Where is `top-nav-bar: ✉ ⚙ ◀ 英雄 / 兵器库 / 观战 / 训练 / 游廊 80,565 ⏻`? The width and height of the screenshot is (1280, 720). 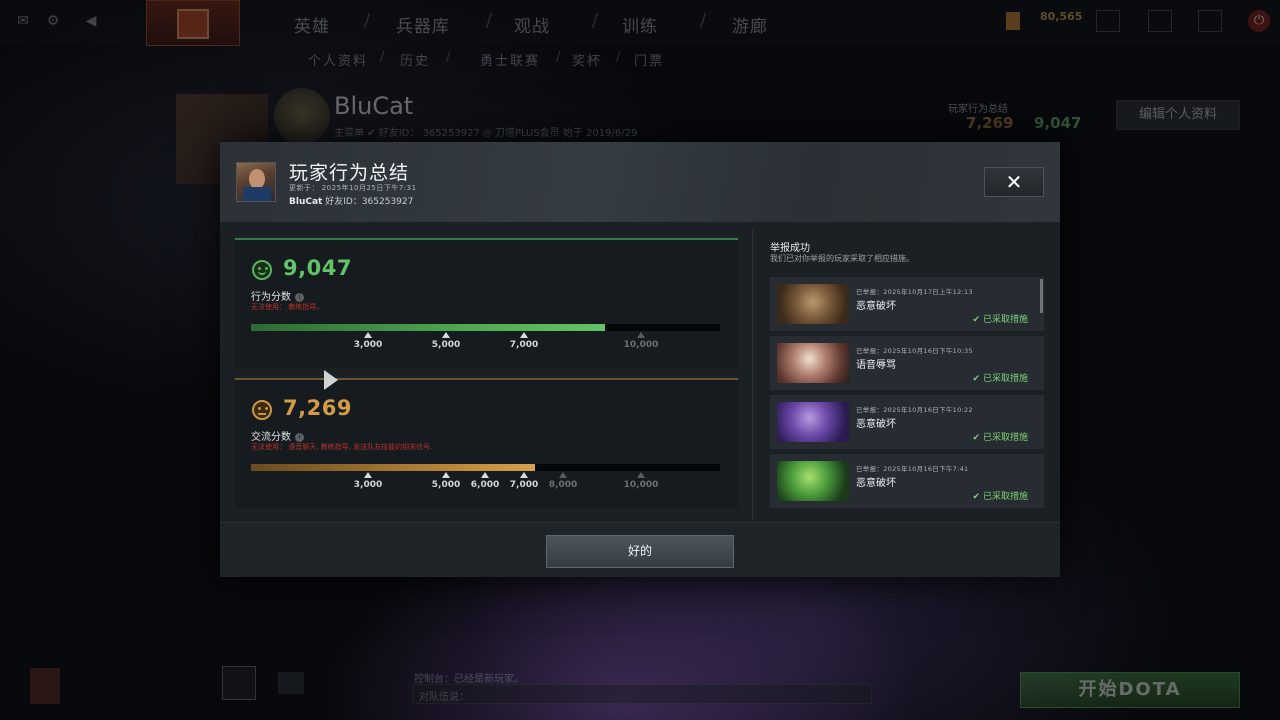
top-nav-bar: ✉ ⚙ ◀ 英雄 / 兵器库 / 观战 / 训练 / 游廊 80,565 ⏻ is located at coordinates (640, 23).